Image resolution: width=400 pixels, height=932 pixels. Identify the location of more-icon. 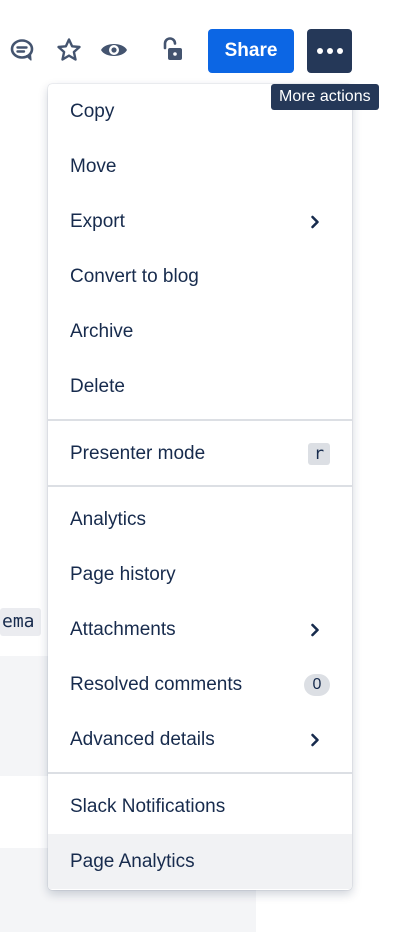
(329, 51).